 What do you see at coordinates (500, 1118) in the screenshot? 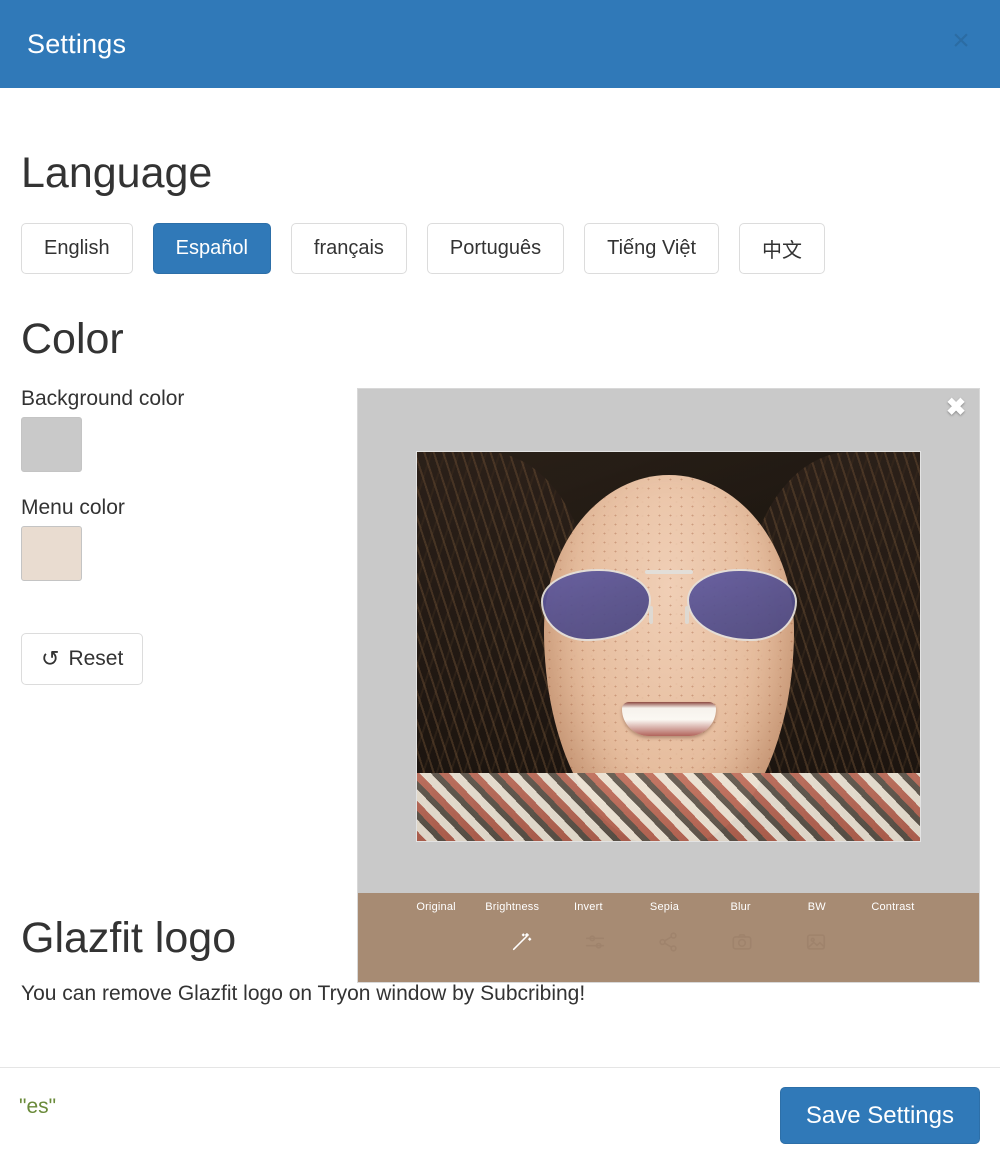
I see `modal-footer: "es" Save Settings` at bounding box center [500, 1118].